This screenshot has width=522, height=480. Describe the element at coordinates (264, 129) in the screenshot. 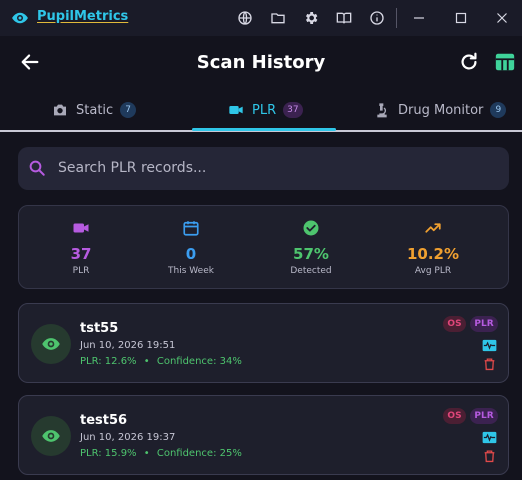

I see `active-tab-indicator` at that location.